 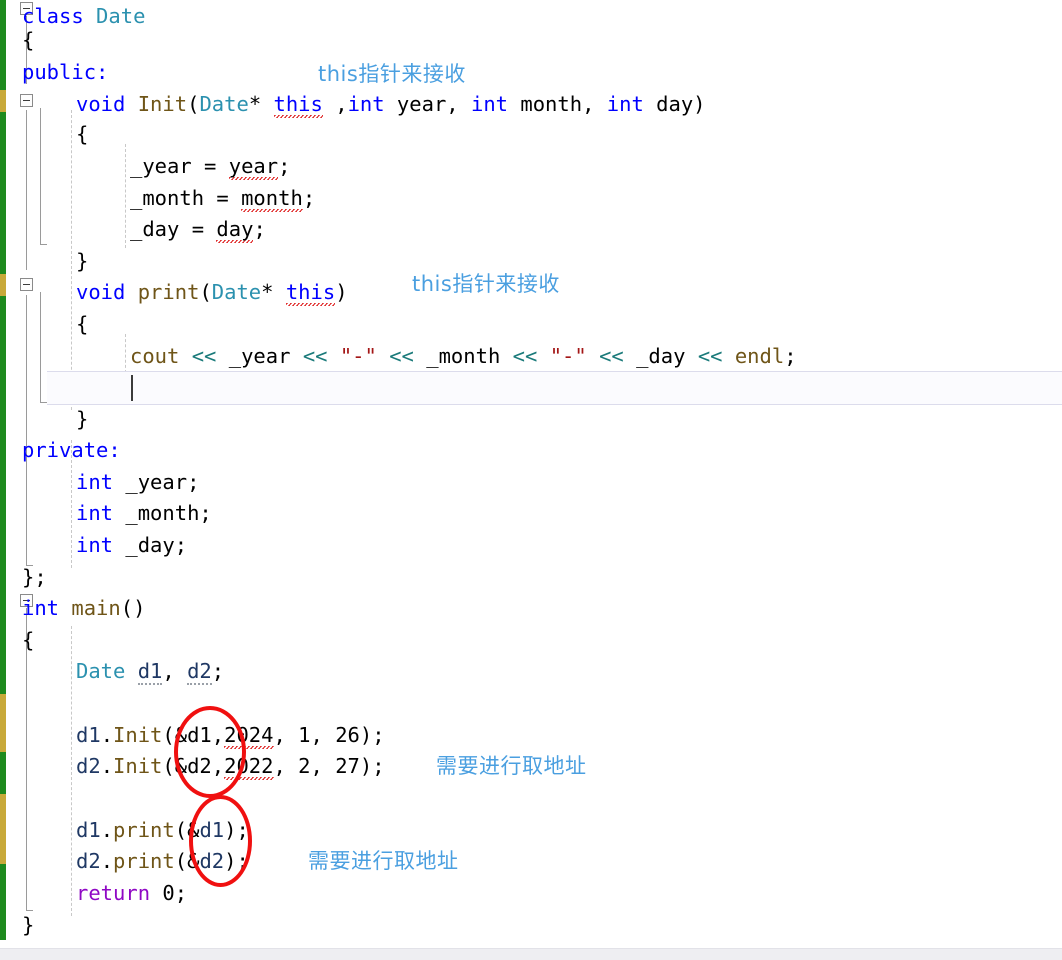 I want to click on address-of-d2: (&d2,, so click(x=193, y=766).